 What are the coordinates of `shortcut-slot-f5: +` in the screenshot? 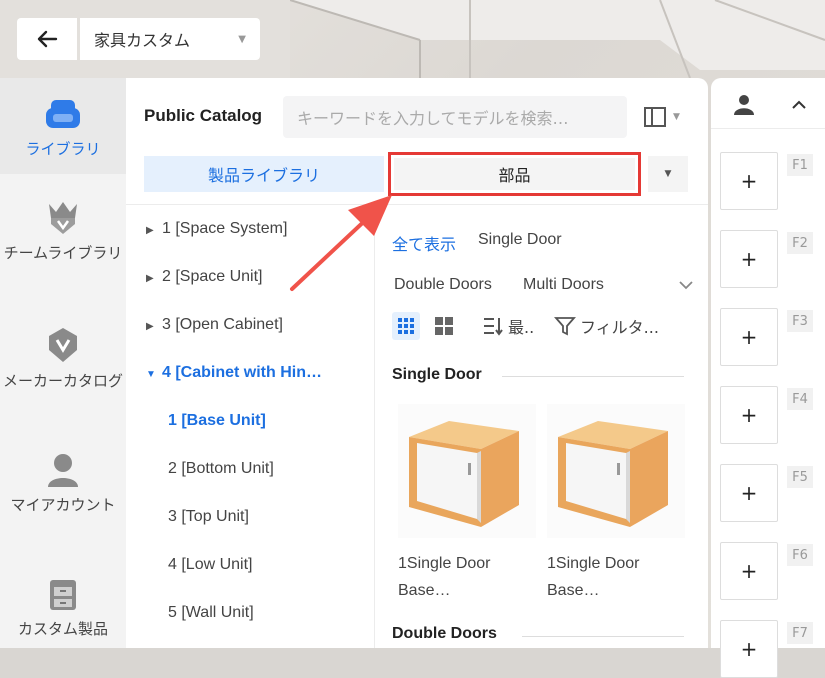 It's located at (749, 493).